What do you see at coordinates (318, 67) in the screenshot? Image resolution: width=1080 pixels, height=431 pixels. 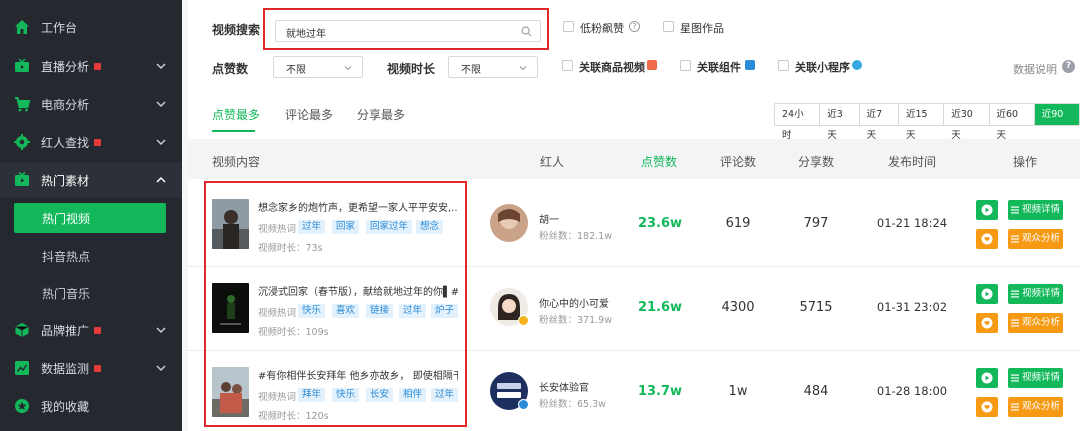 I see `likes-select: 不限` at bounding box center [318, 67].